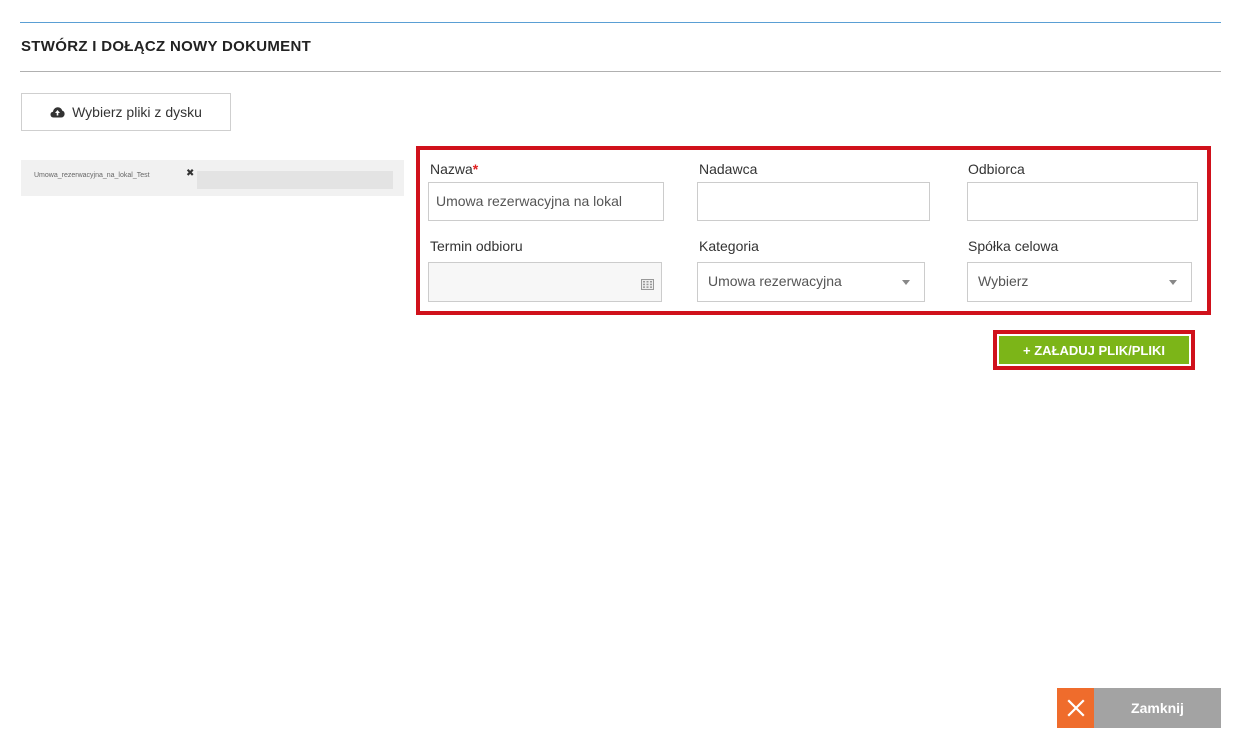 The width and height of the screenshot is (1245, 739). I want to click on due-date-label: Termin odbioru, so click(476, 246).